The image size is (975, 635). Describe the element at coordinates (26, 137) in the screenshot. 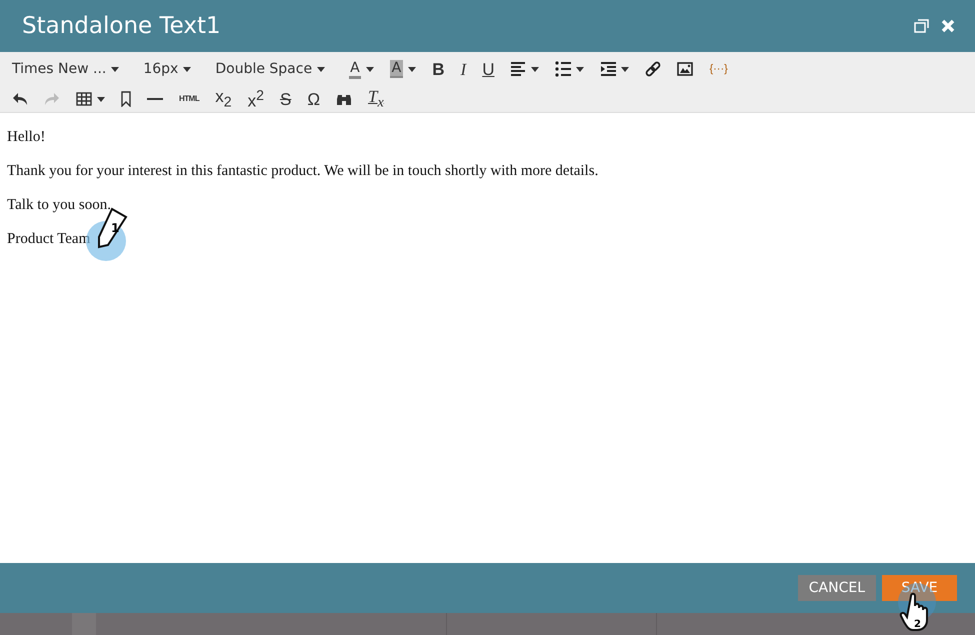

I see `paragraph: Hello!` at that location.